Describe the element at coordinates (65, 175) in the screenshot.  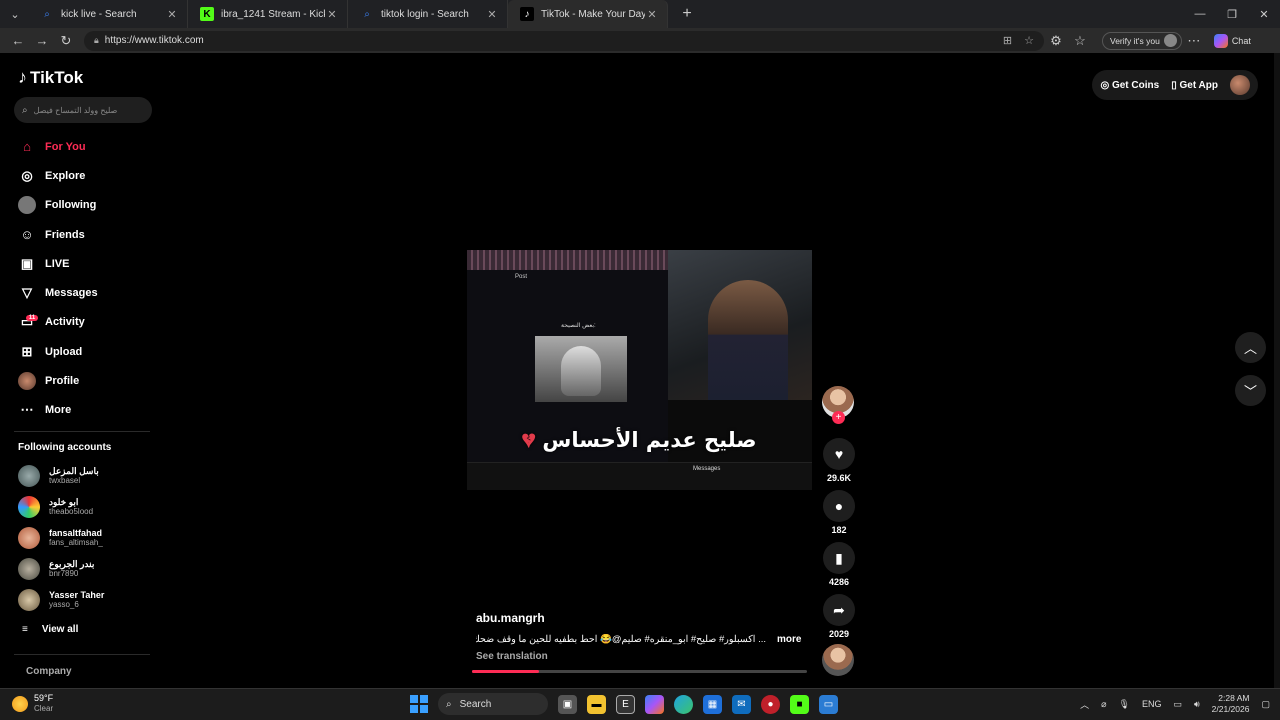
I see `sidebar-item-label: Explore` at that location.